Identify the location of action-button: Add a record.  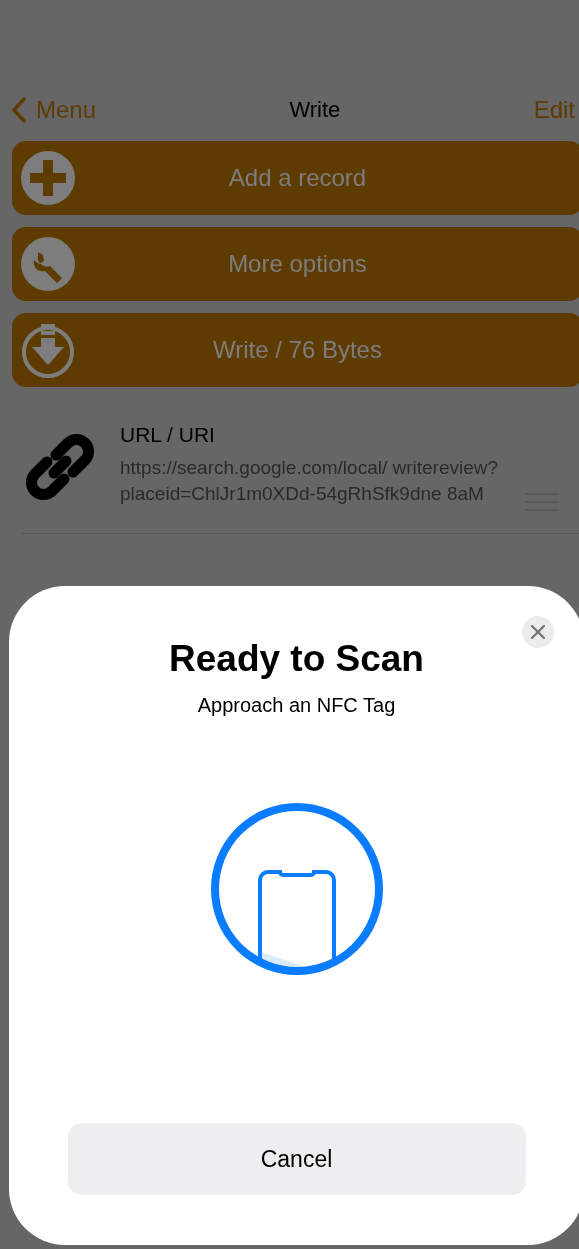
(295, 178).